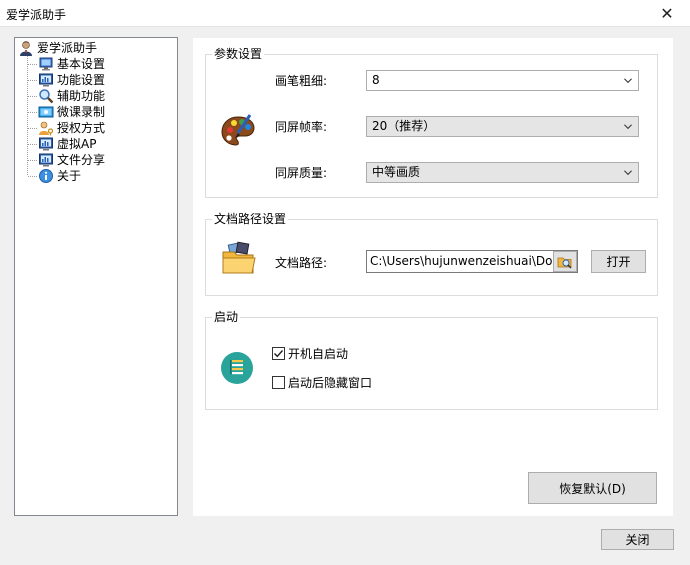  What do you see at coordinates (250, 219) in the screenshot?
I see `path-group-title: 文档路径设置` at bounding box center [250, 219].